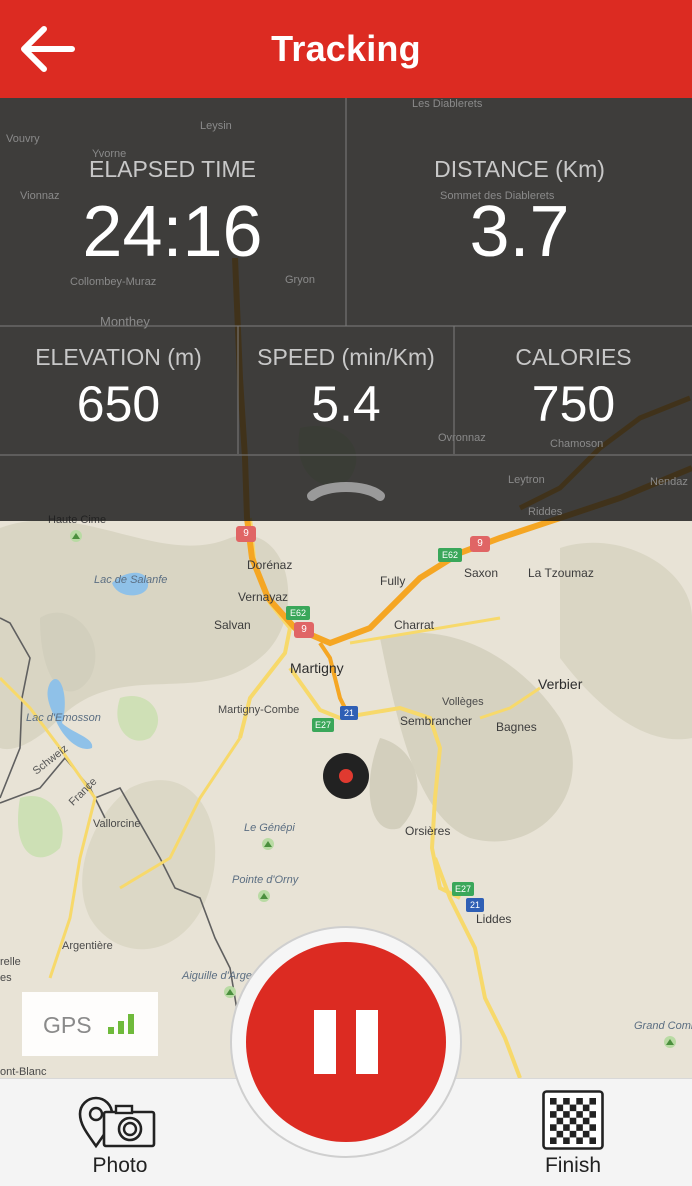 Image resolution: width=692 pixels, height=1186 pixels. Describe the element at coordinates (63, 718) in the screenshot. I see `map-place-label: Lac d'Emosson` at that location.